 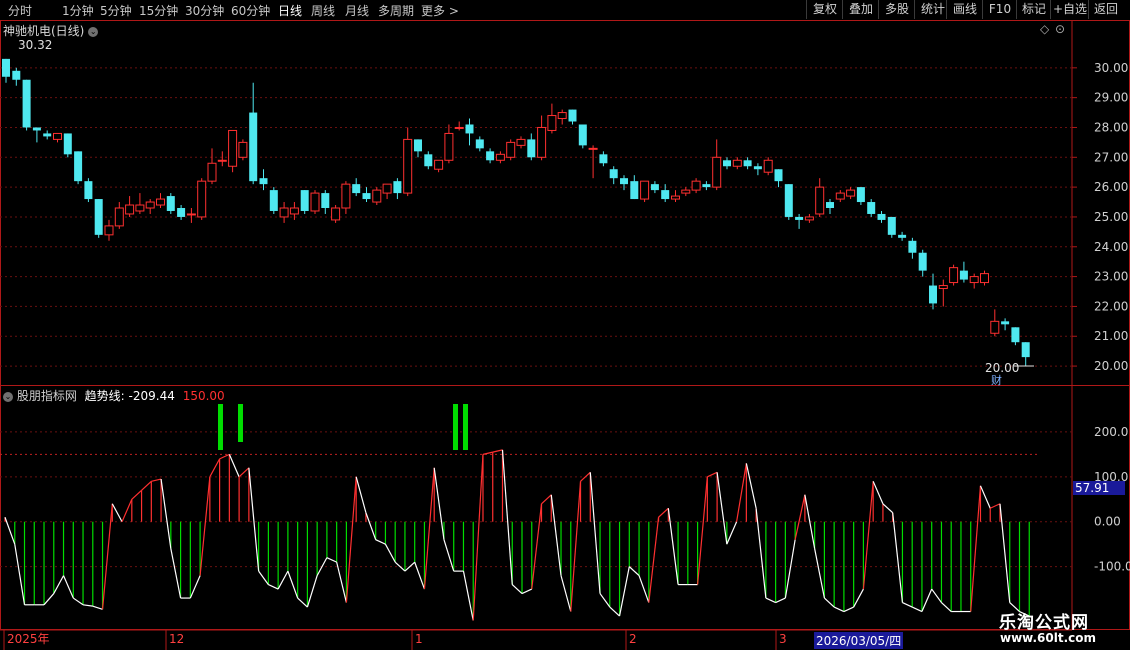 I want to click on toolbar-button-5: F10, so click(x=999, y=9).